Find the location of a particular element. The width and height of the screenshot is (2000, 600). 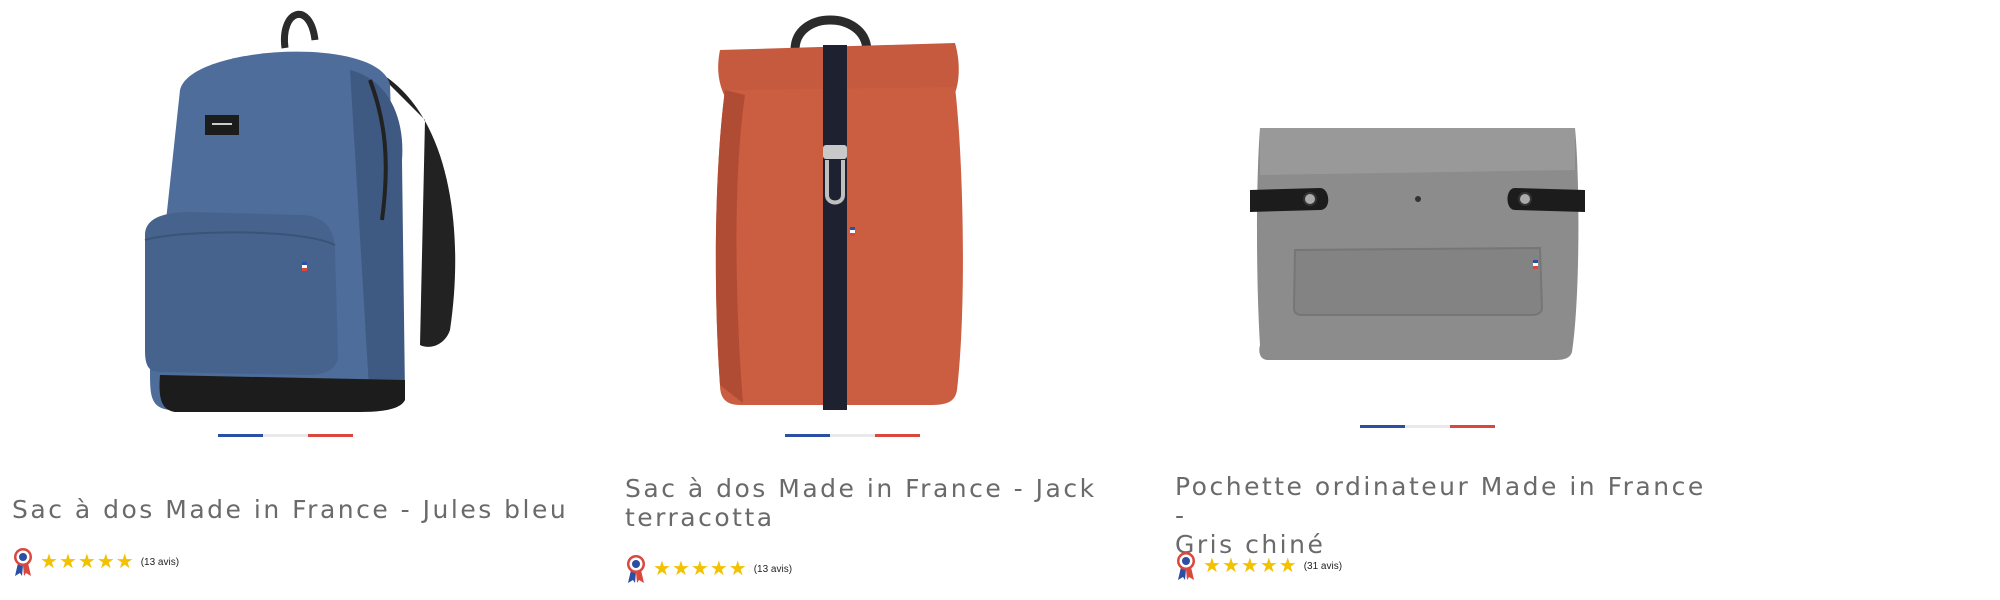

product-title: Sac à dos Made in France - Jules bleu is located at coordinates (290, 509).